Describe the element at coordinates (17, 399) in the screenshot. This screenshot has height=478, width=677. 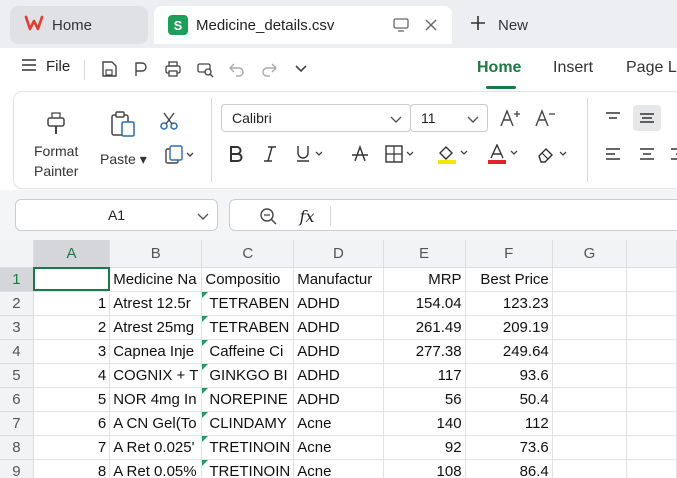
I see `row-header-6: 6` at that location.